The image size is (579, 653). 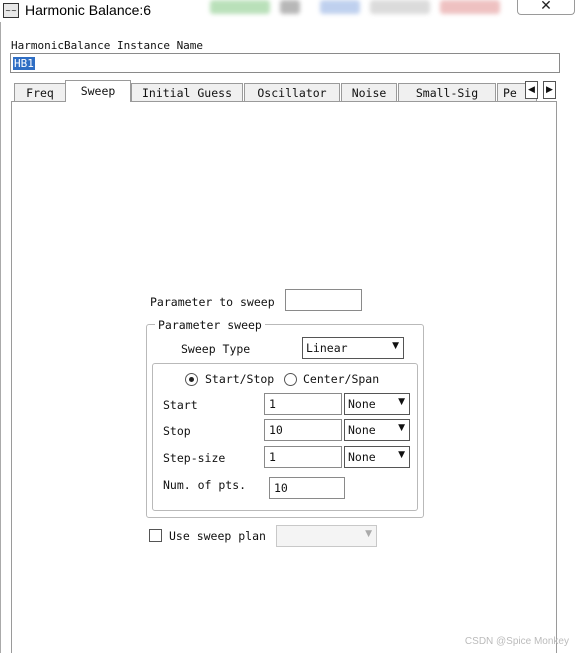 I want to click on sweep-type-value: Linear, so click(x=327, y=348).